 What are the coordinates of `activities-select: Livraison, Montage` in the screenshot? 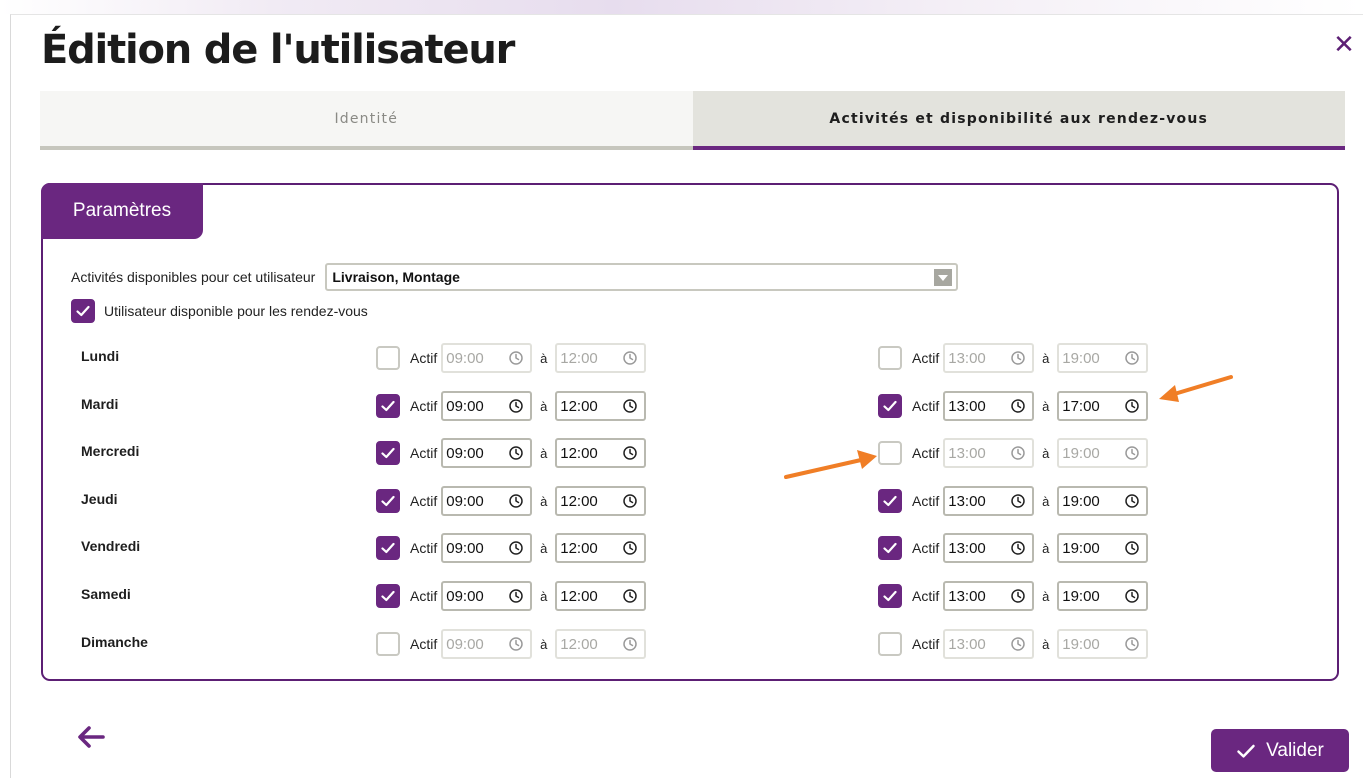 It's located at (642, 277).